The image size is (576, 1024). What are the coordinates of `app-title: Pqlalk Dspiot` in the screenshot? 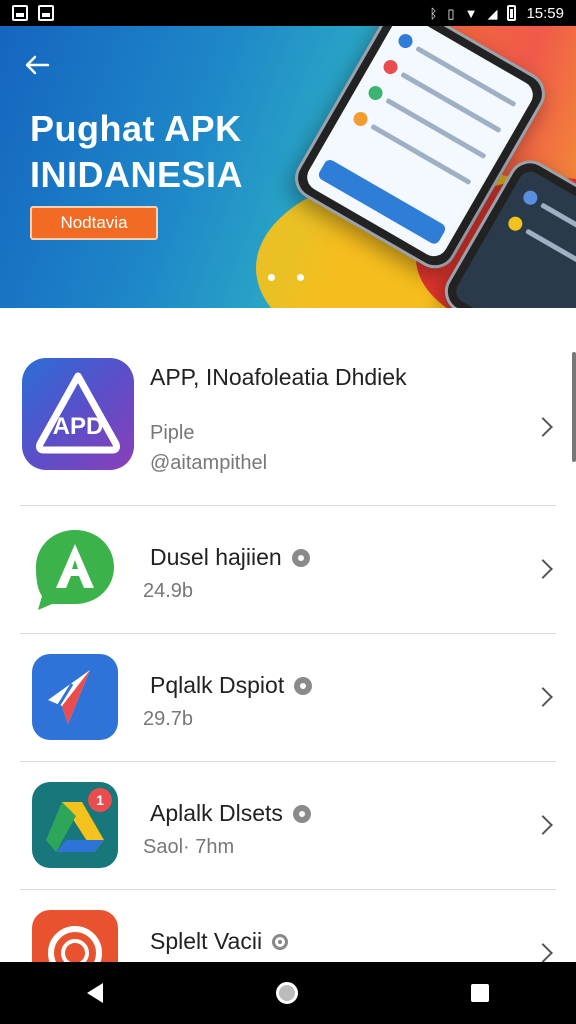 It's located at (231, 685).